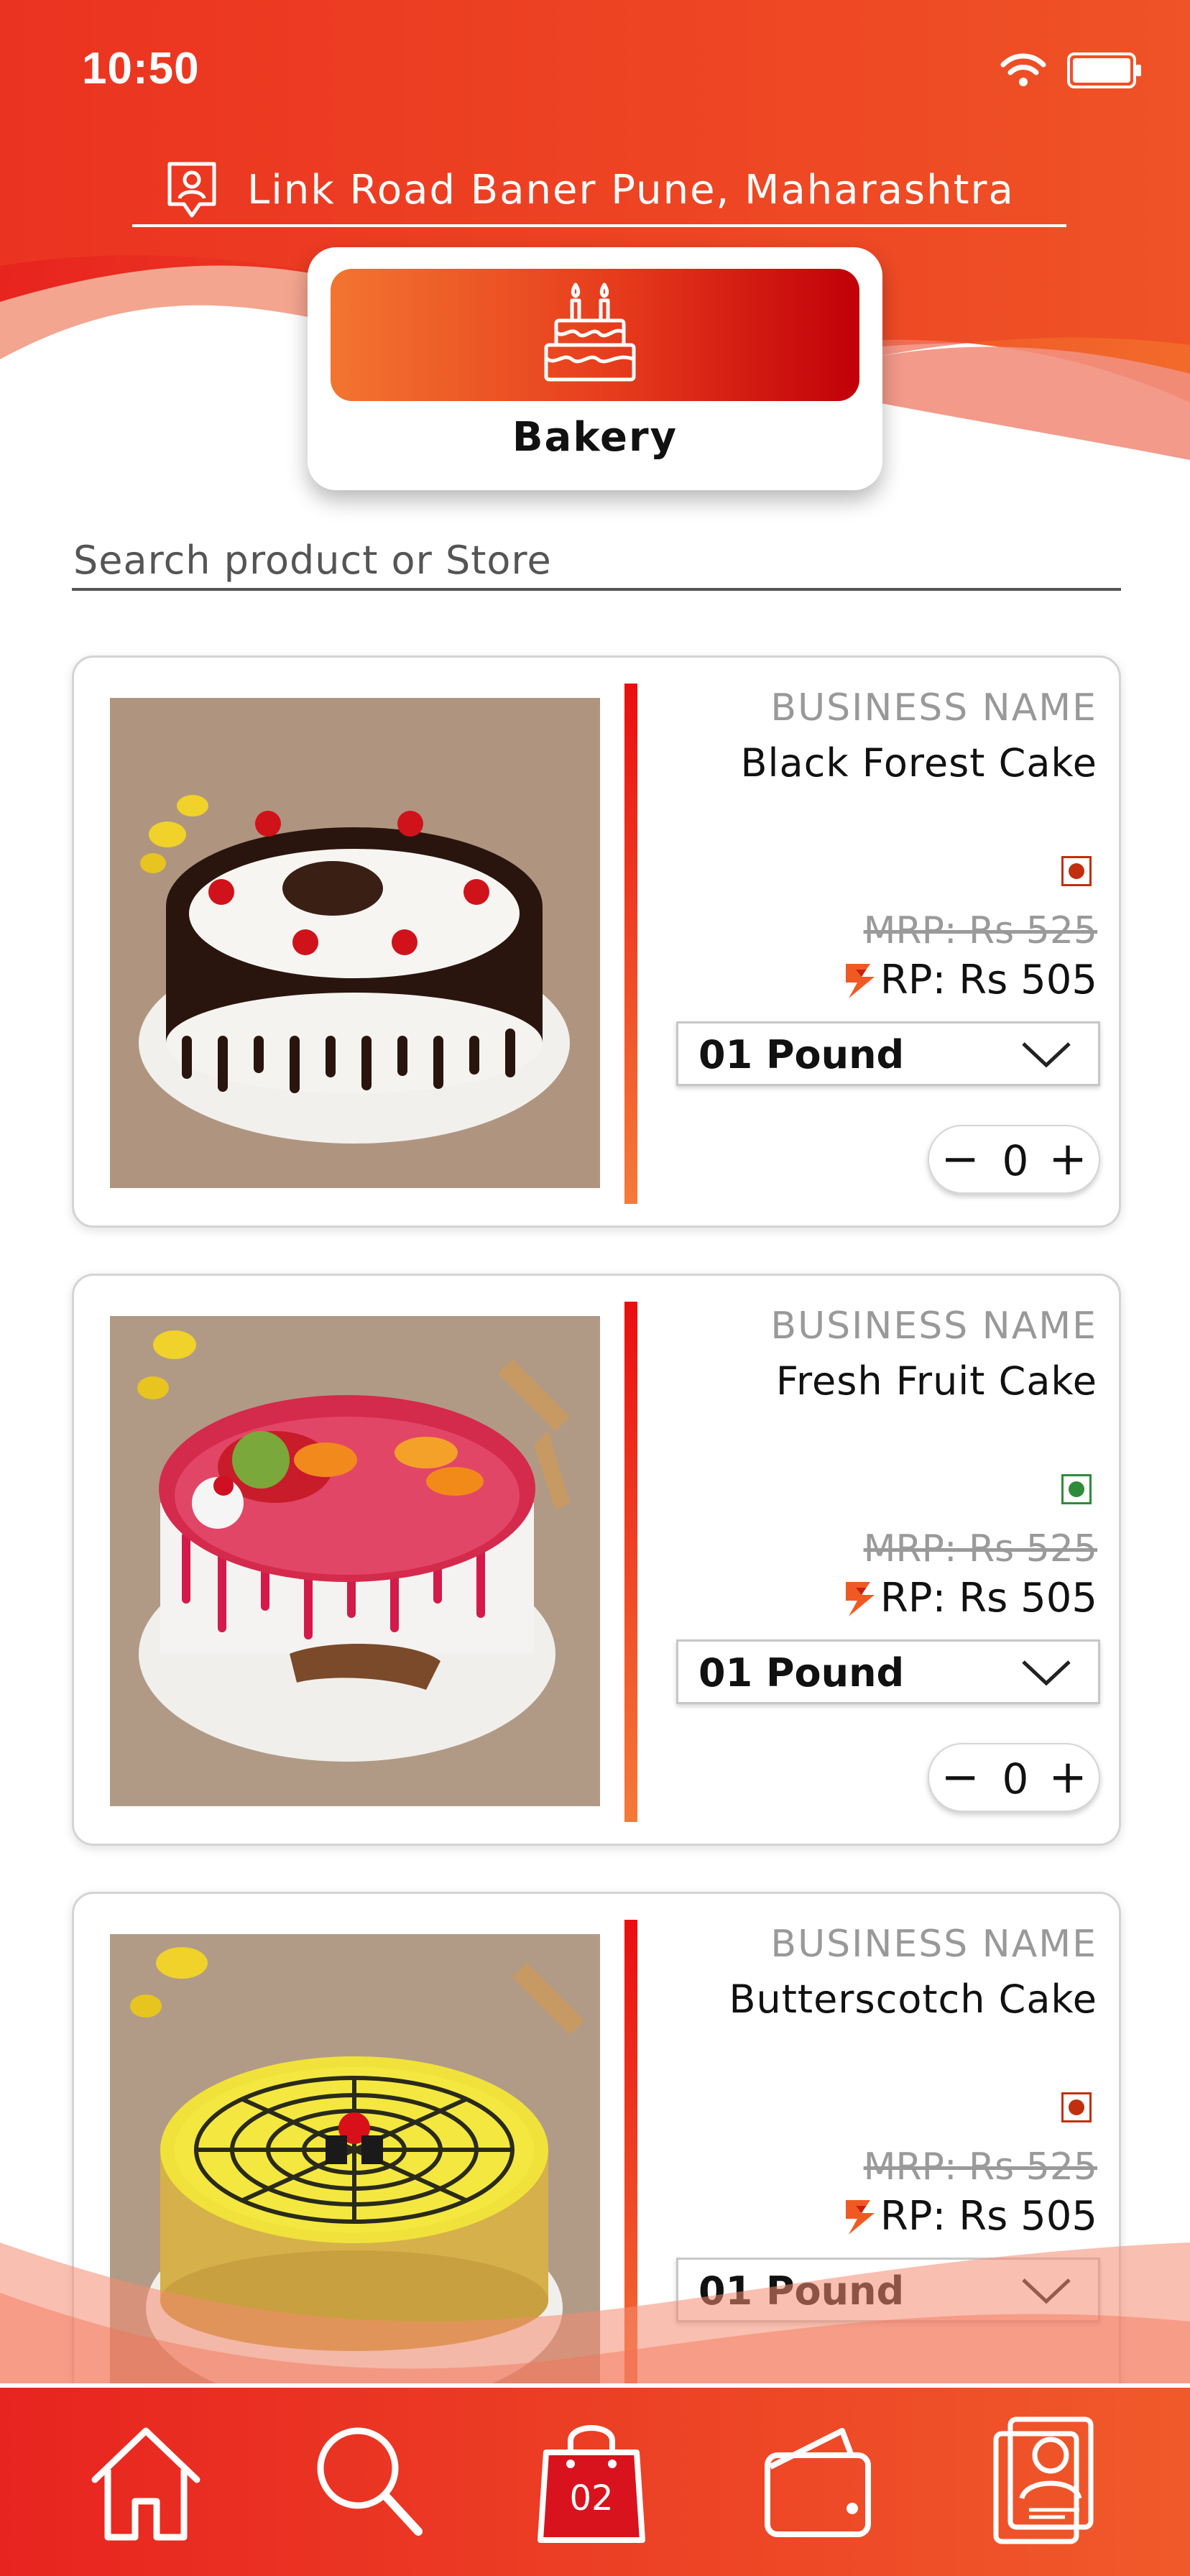 The width and height of the screenshot is (1190, 2576). I want to click on search-input: Search product or Store, so click(596, 561).